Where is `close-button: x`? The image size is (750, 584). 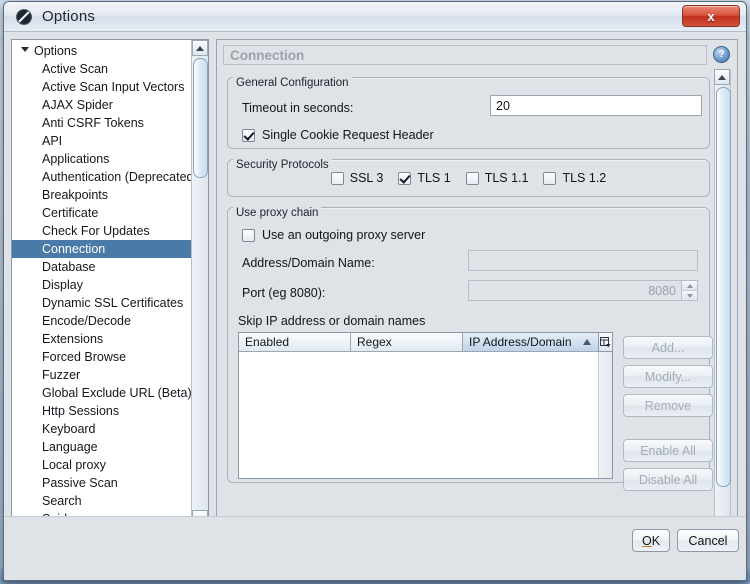
close-button: x is located at coordinates (711, 16).